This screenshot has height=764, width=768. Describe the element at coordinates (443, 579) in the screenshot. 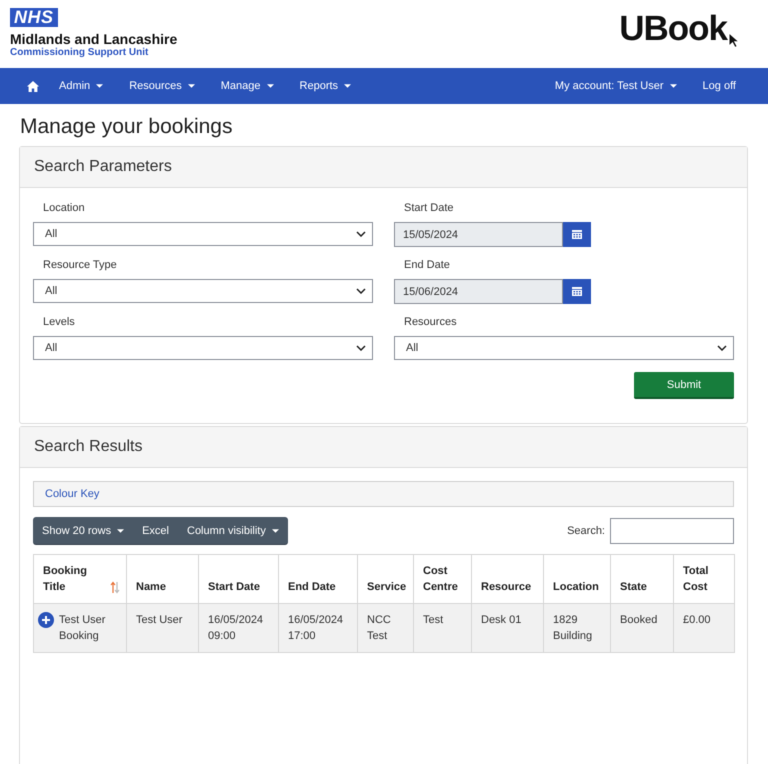

I see `column-header: Cost Centre` at that location.